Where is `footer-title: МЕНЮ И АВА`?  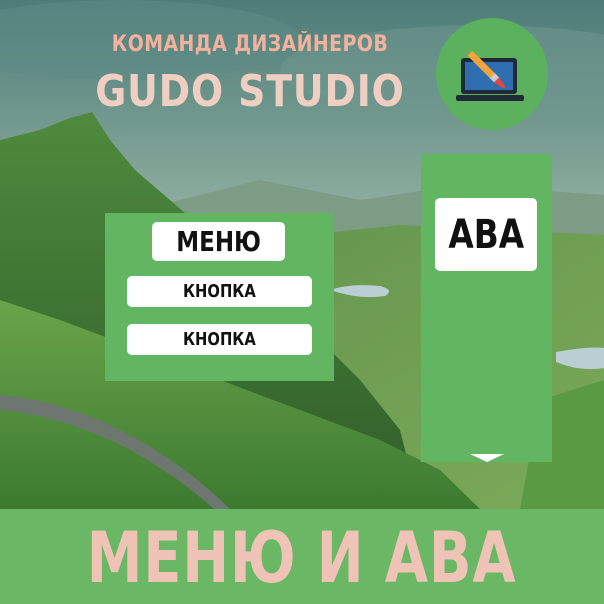
footer-title: МЕНЮ И АВА is located at coordinates (302, 558).